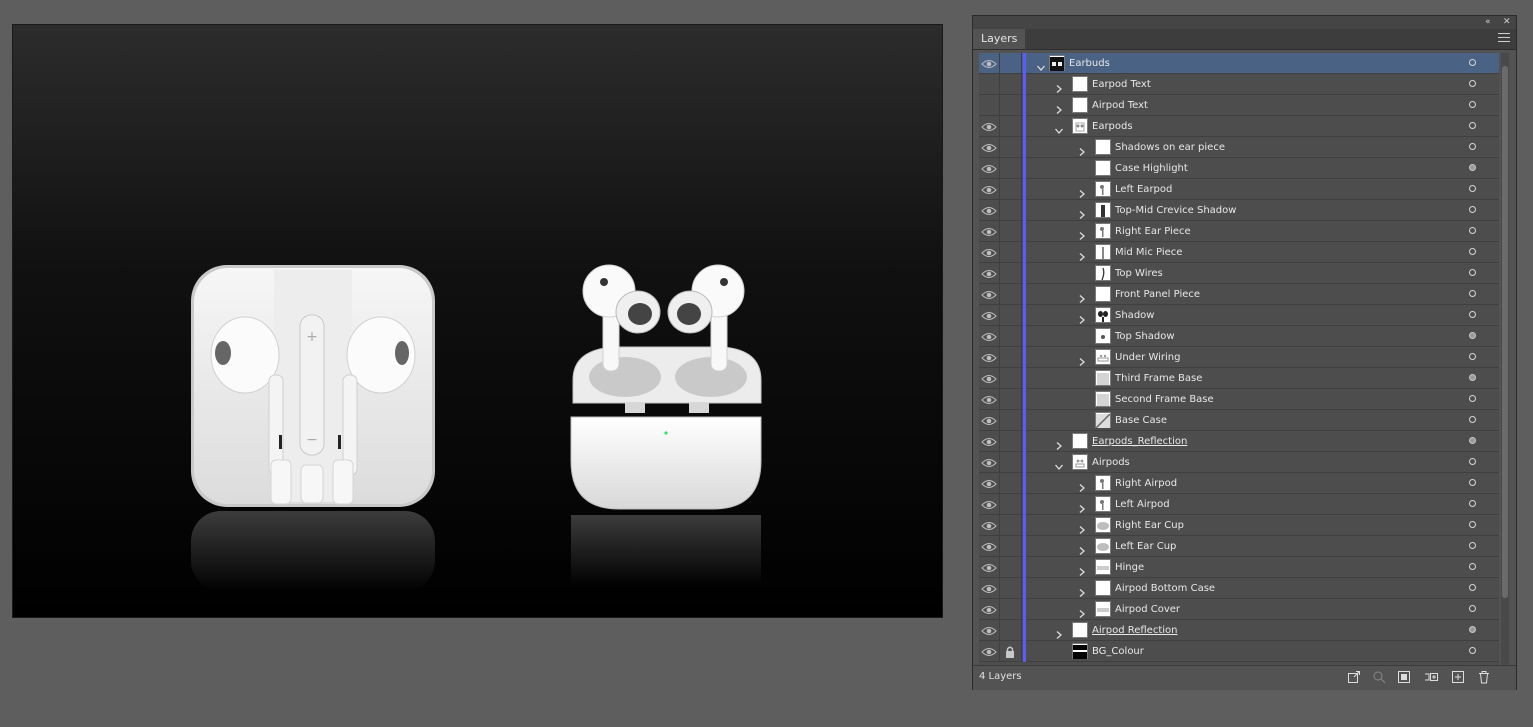  I want to click on layer-row-earpods: Earpods, so click(1239, 126).